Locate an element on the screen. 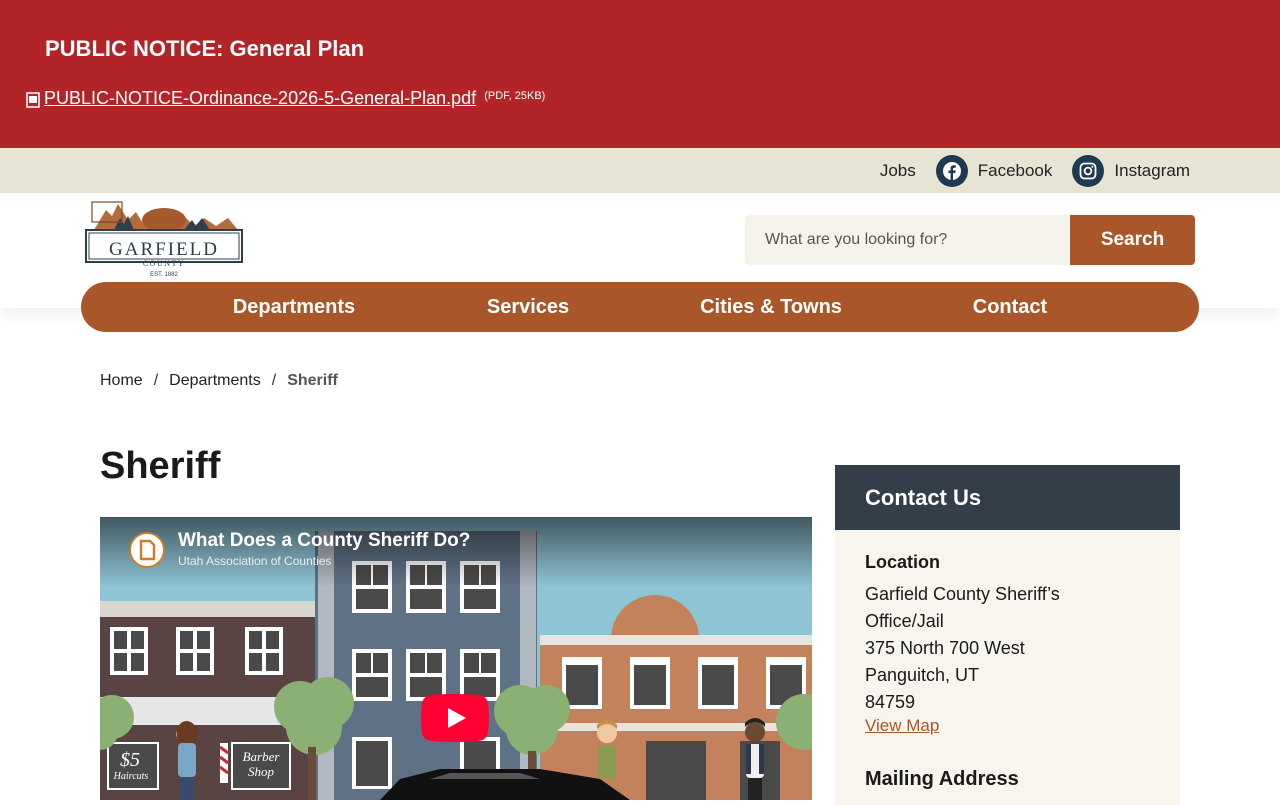 The height and width of the screenshot is (805, 1280). facebook-label: Facebook is located at coordinates (1015, 170).